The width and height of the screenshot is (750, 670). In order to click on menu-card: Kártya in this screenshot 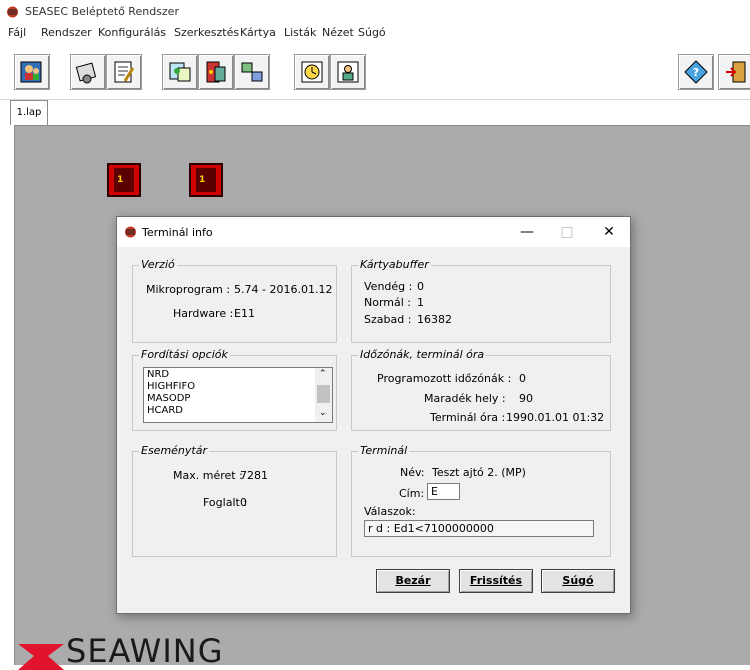, I will do `click(258, 32)`.